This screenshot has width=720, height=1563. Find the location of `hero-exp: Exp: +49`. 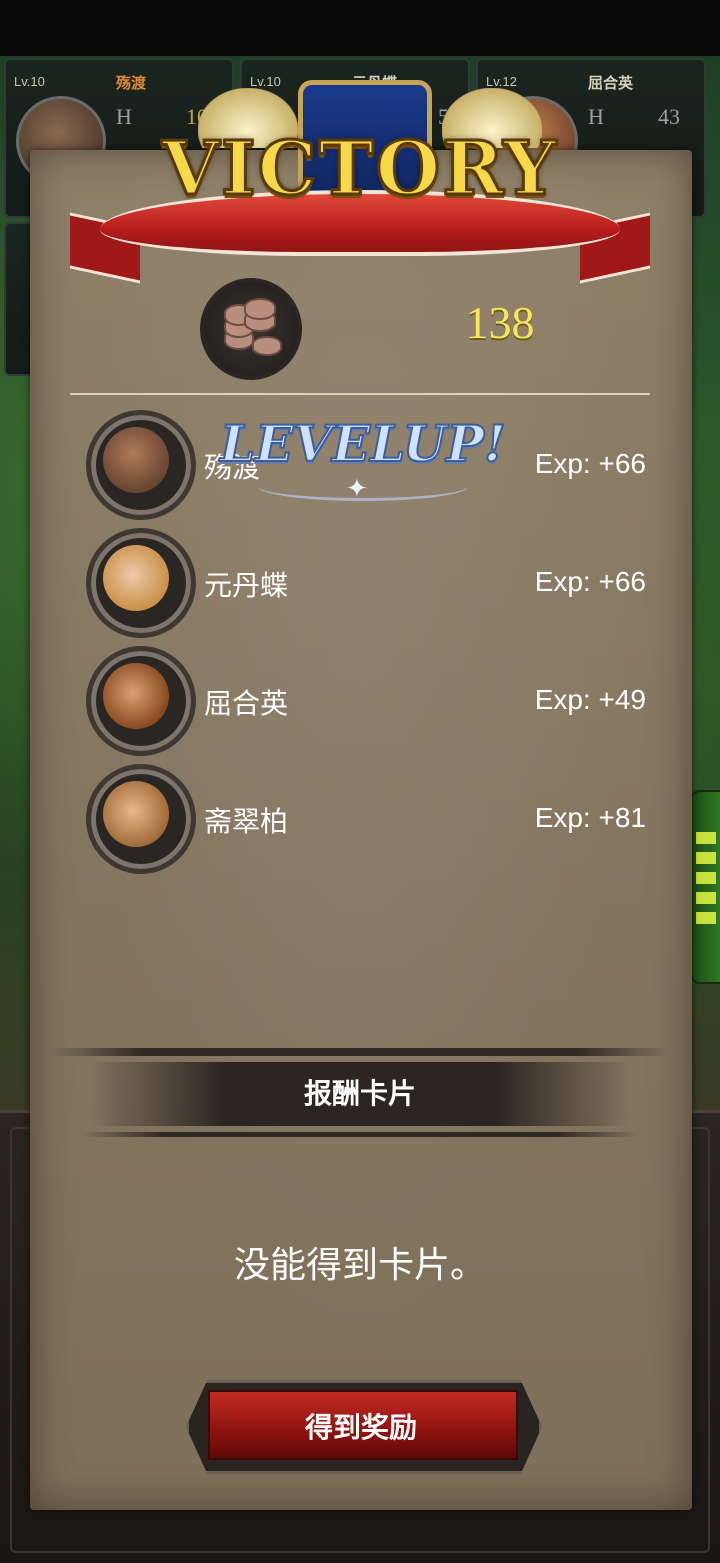

hero-exp: Exp: +49 is located at coordinates (590, 699).